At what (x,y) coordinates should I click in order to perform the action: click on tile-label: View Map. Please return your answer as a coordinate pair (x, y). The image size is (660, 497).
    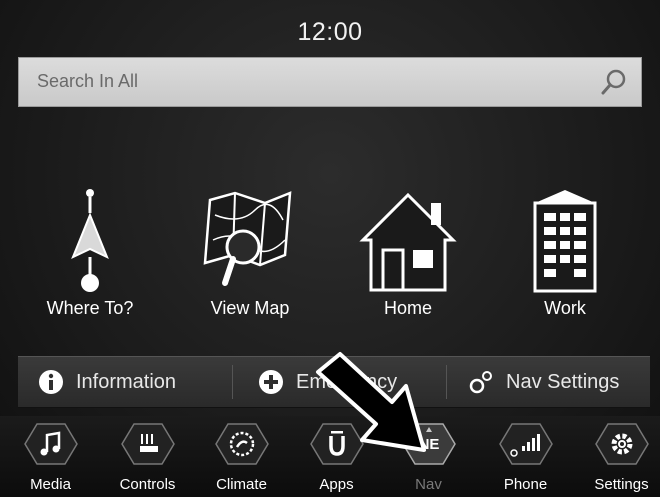
    Looking at the image, I should click on (250, 308).